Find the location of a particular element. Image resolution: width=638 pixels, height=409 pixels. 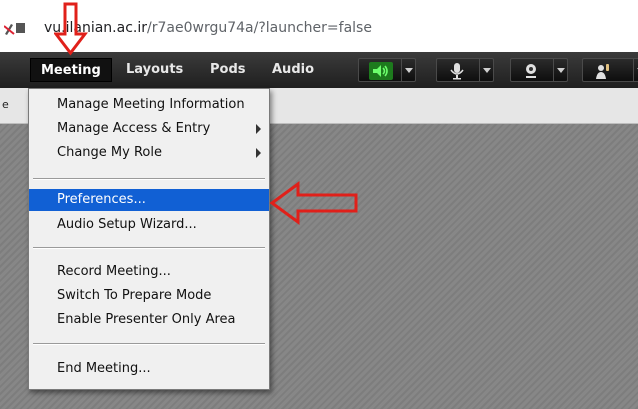

menu-item-label: Enable Presenter Only Area is located at coordinates (146, 319).